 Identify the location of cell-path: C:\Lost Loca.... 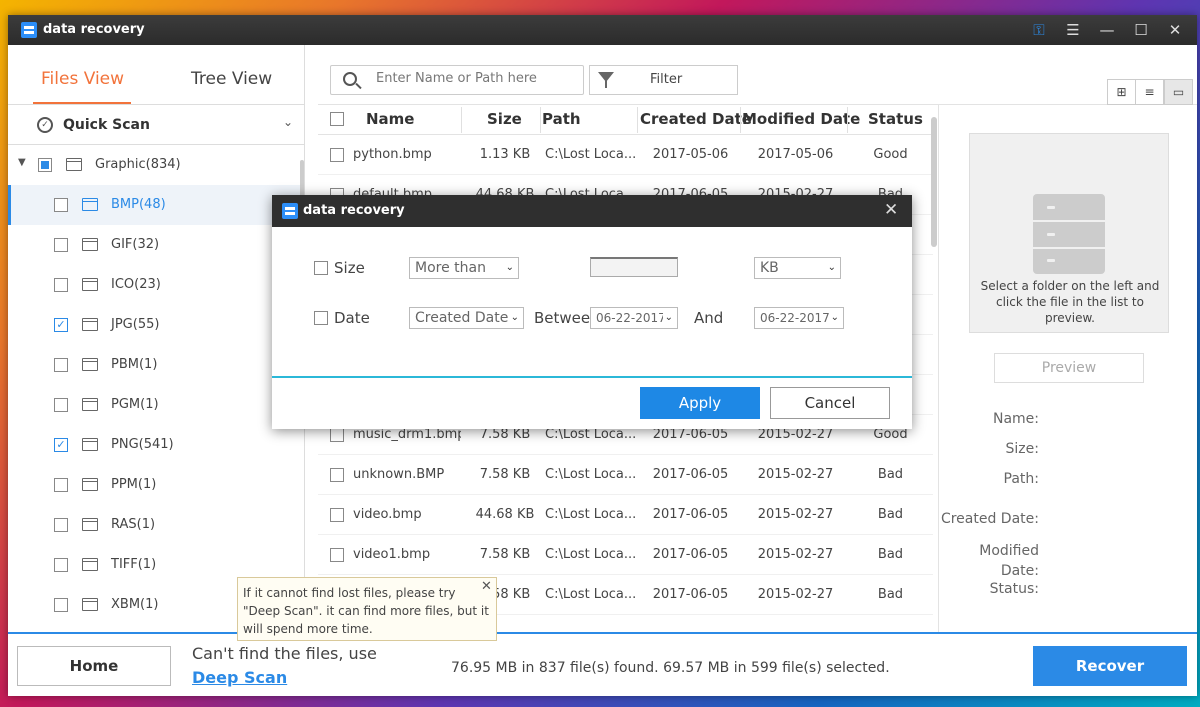
(590, 154).